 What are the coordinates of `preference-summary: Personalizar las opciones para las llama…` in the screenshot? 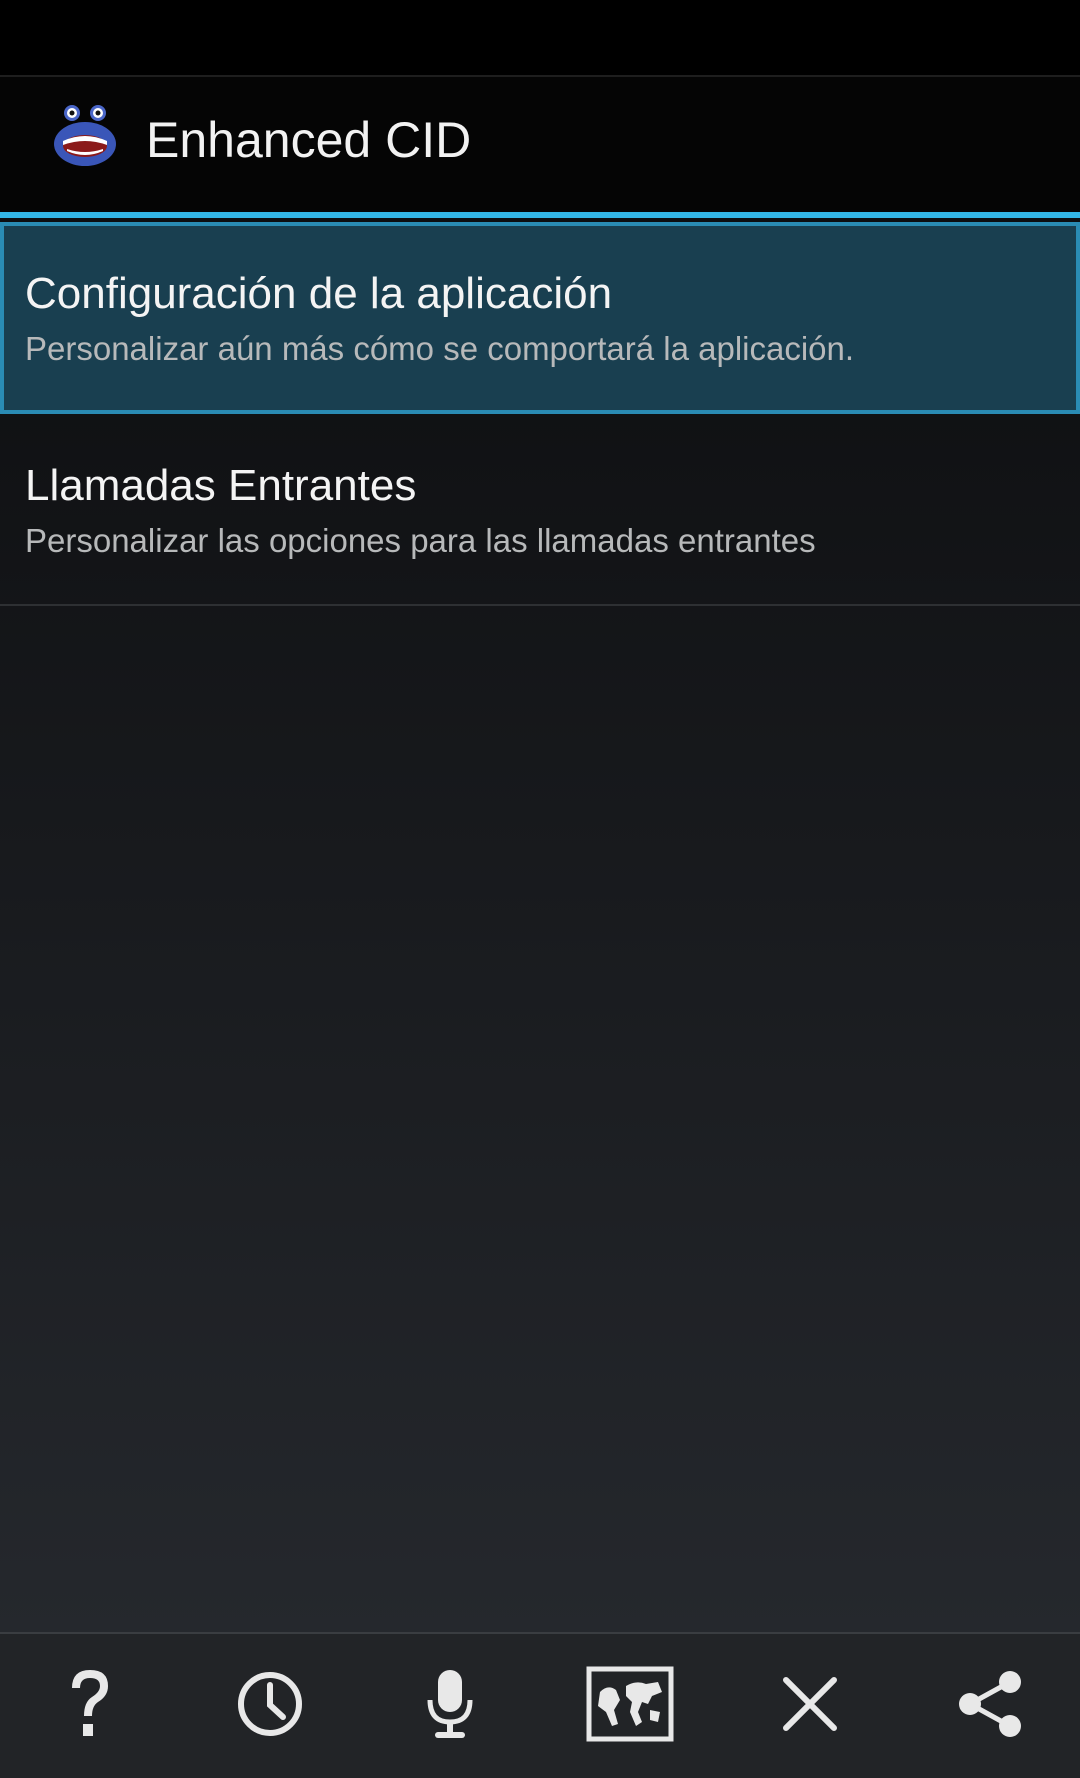 It's located at (420, 540).